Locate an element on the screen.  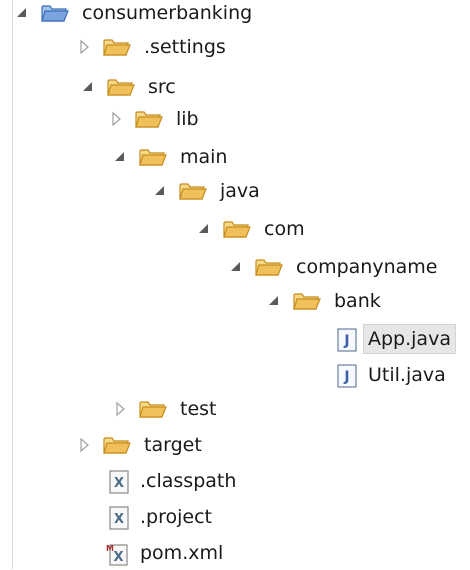
tree-row-label: target is located at coordinates (173, 445).